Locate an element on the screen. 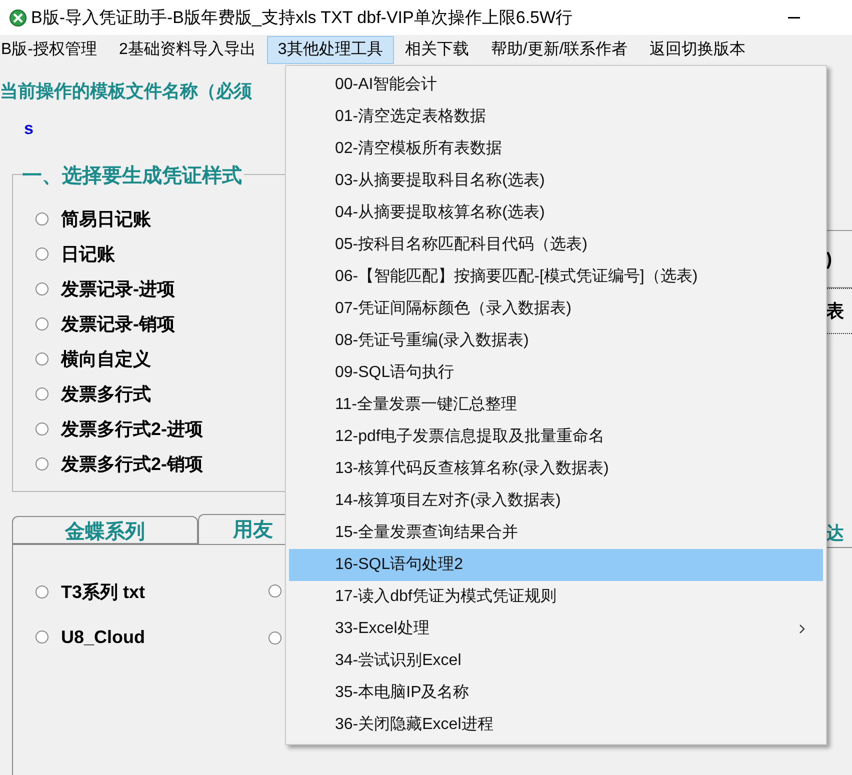 This screenshot has width=852, height=775. dropdown-item: 16-SQL语句处理2 is located at coordinates (556, 565).